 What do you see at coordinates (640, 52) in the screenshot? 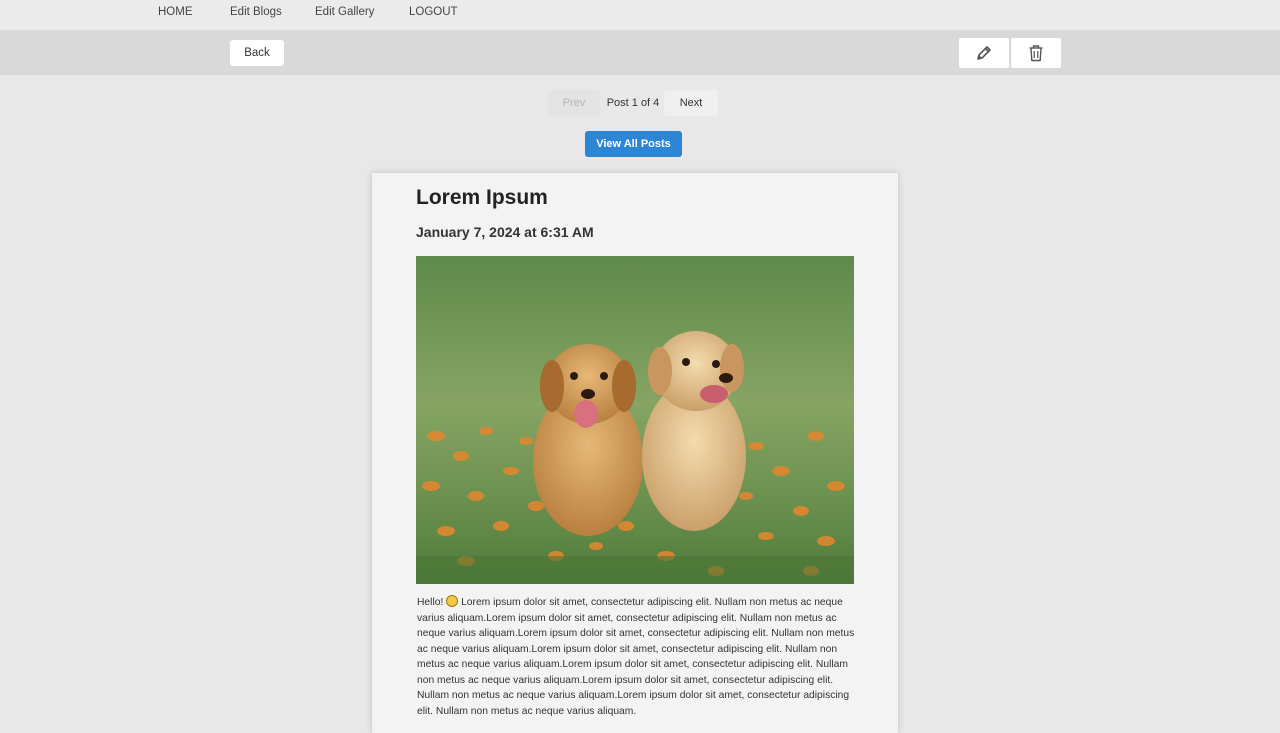
I see `post-toolbar: Back` at bounding box center [640, 52].